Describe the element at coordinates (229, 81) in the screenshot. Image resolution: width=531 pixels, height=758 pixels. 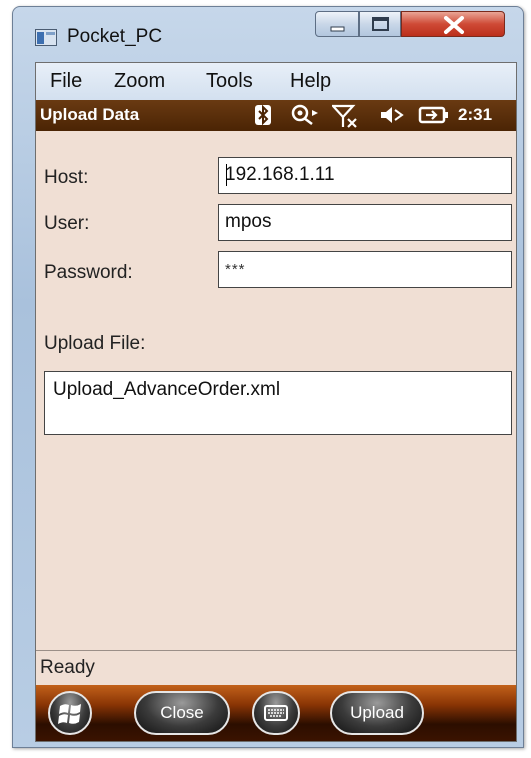
I see `menu-tools: Tools` at that location.